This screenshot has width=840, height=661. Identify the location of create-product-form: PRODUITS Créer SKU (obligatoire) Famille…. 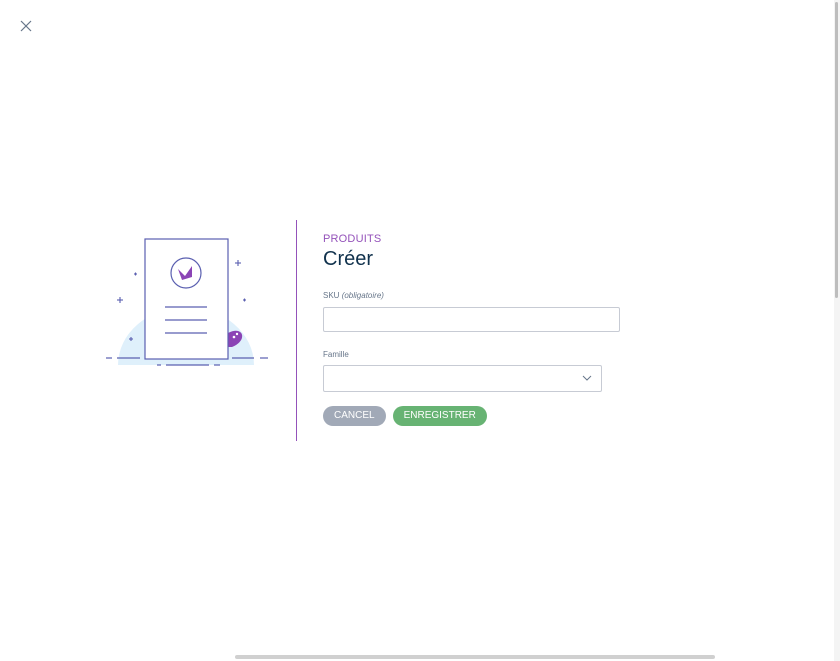
(473, 329).